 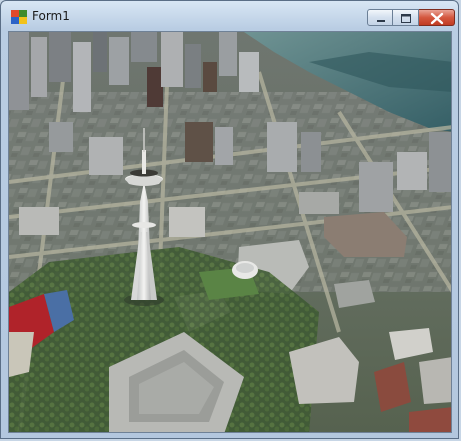 I want to click on close-icon, so click(x=437, y=18).